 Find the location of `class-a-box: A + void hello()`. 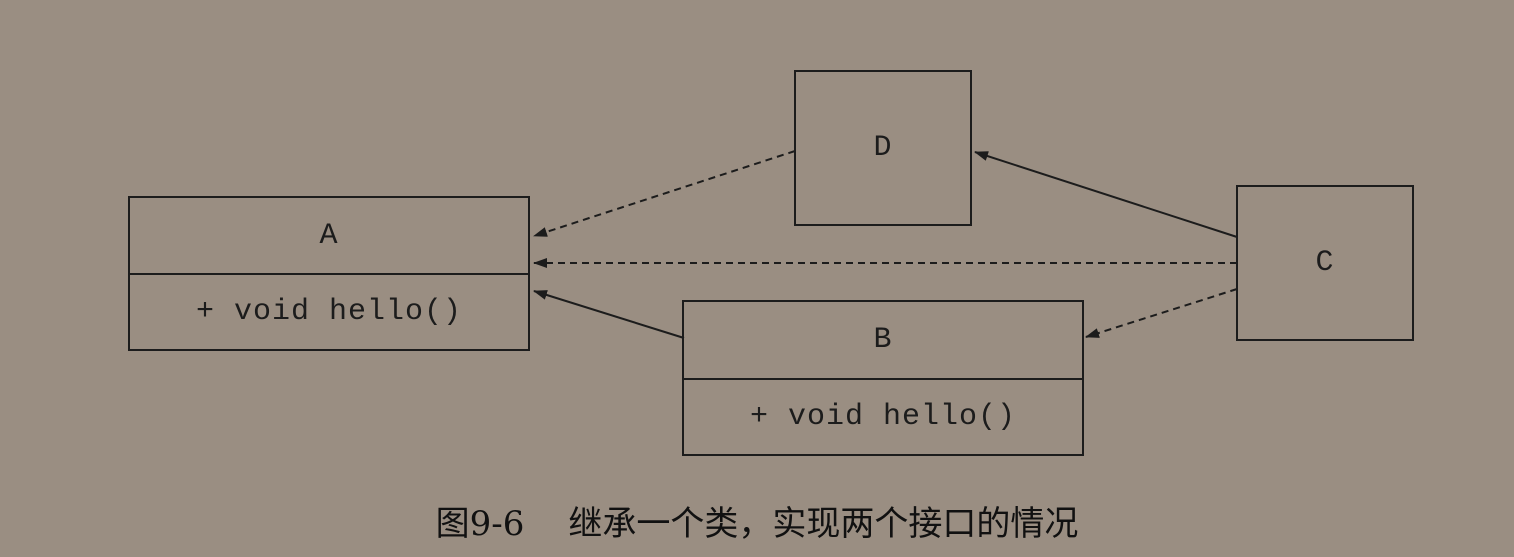

class-a-box: A + void hello() is located at coordinates (329, 273).